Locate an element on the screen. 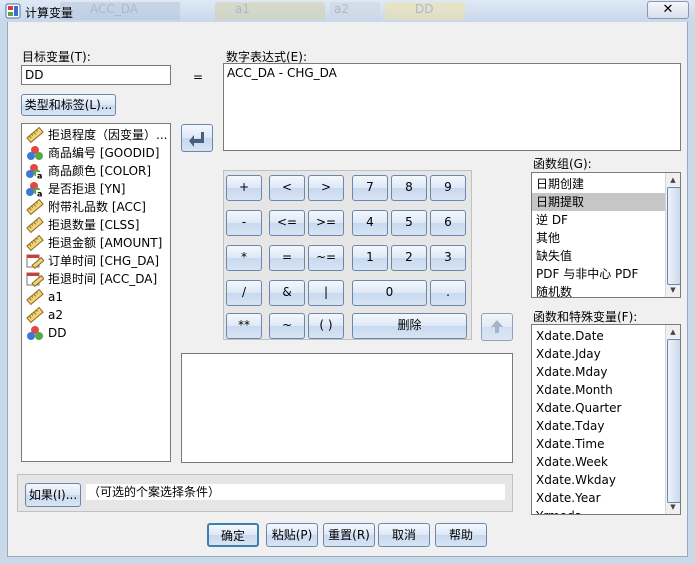  function-group-item: 日期创建 is located at coordinates (606, 184).